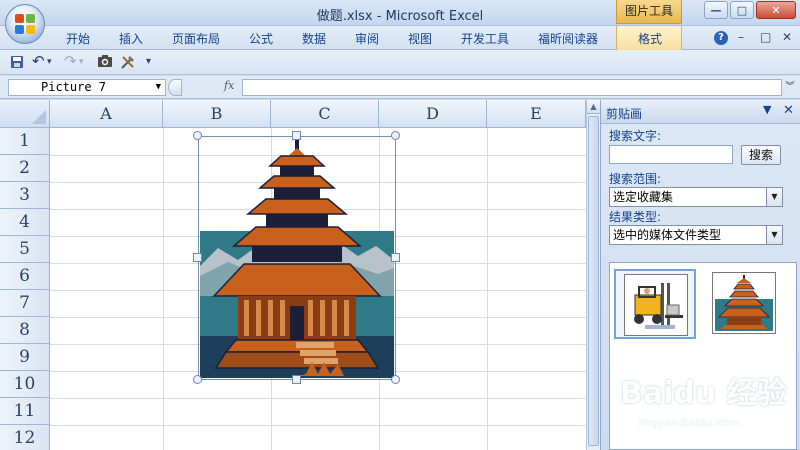  What do you see at coordinates (790, 87) in the screenshot?
I see `formula-bar-expand-icon: ︾` at bounding box center [790, 87].